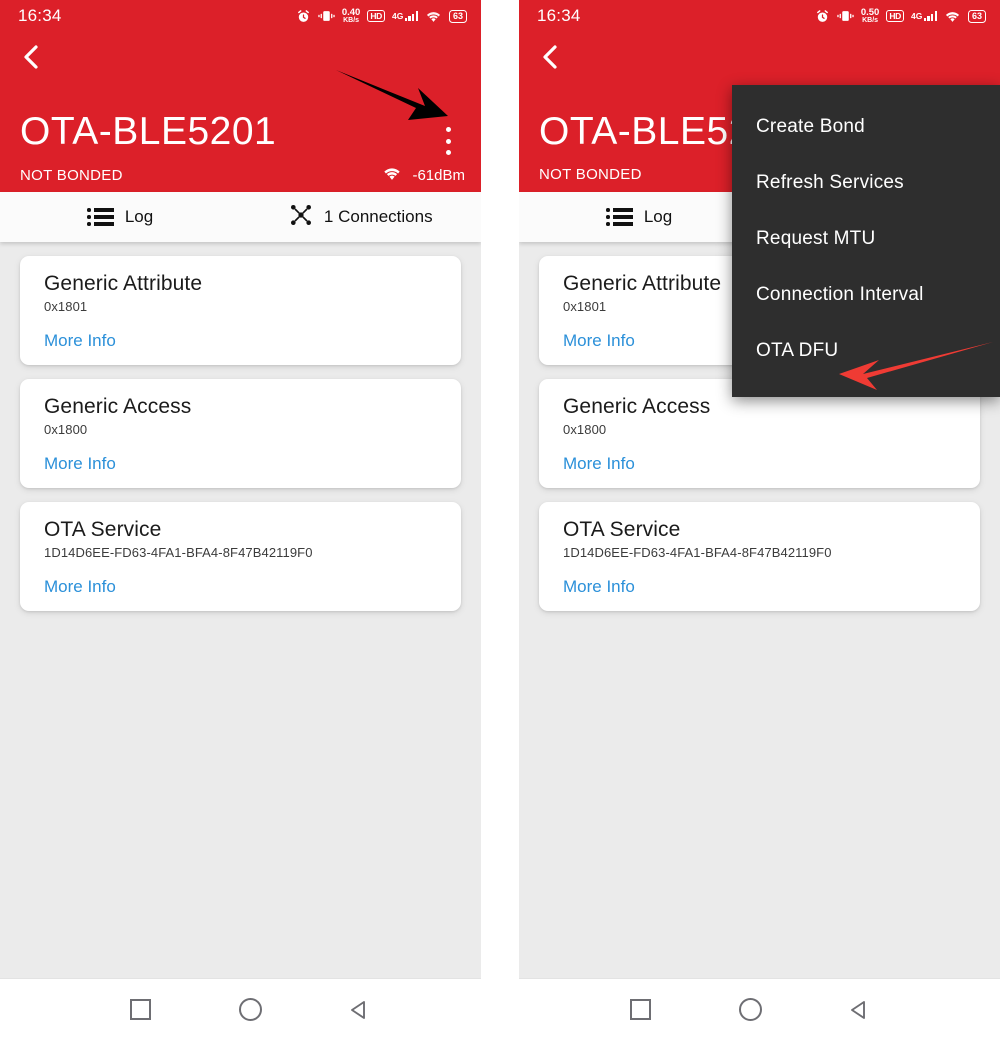  Describe the element at coordinates (392, 175) in the screenshot. I see `signal-strength-icon` at that location.